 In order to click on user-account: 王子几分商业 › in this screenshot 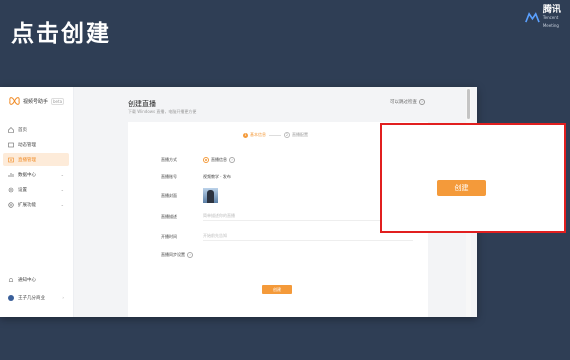, I will do `click(36, 297)`.